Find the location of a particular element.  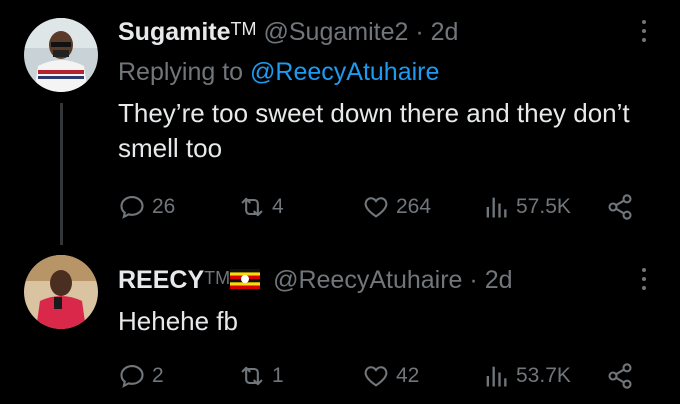

reply-count: 26 is located at coordinates (164, 206).